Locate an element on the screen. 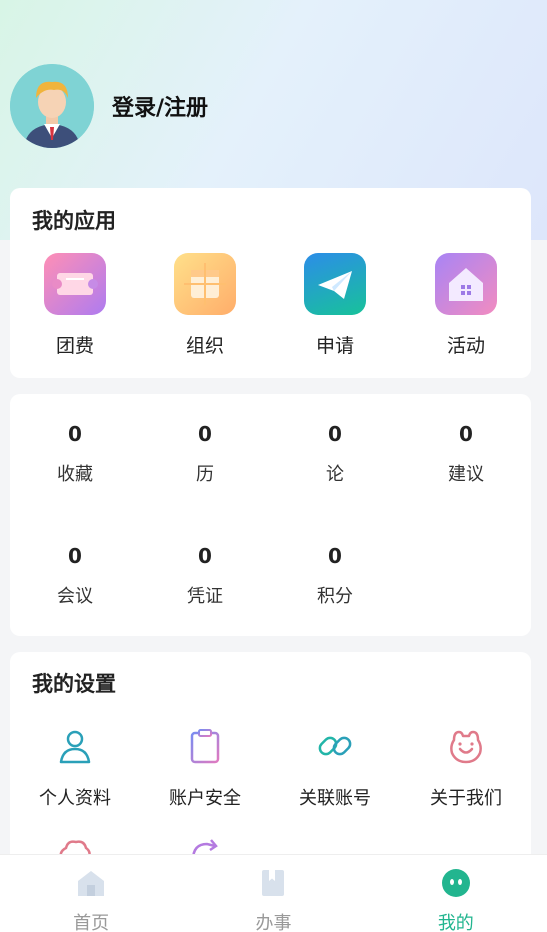 The width and height of the screenshot is (547, 932). stat-meetings: 0 会议 is located at coordinates (75, 576).